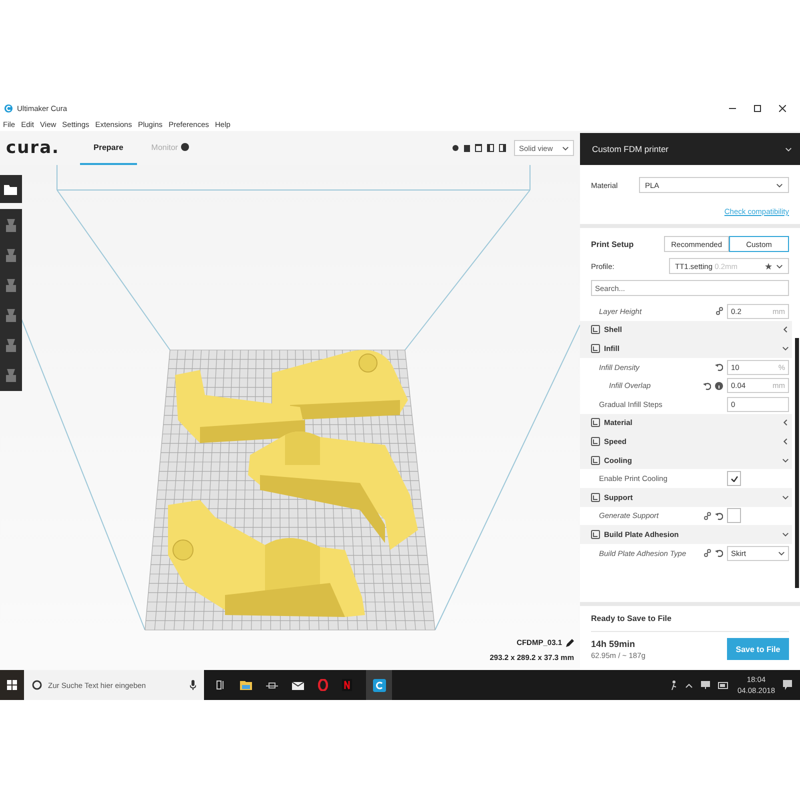 Image resolution: width=800 pixels, height=800 pixels. Describe the element at coordinates (490, 148) in the screenshot. I see `view-left-icon` at that location.